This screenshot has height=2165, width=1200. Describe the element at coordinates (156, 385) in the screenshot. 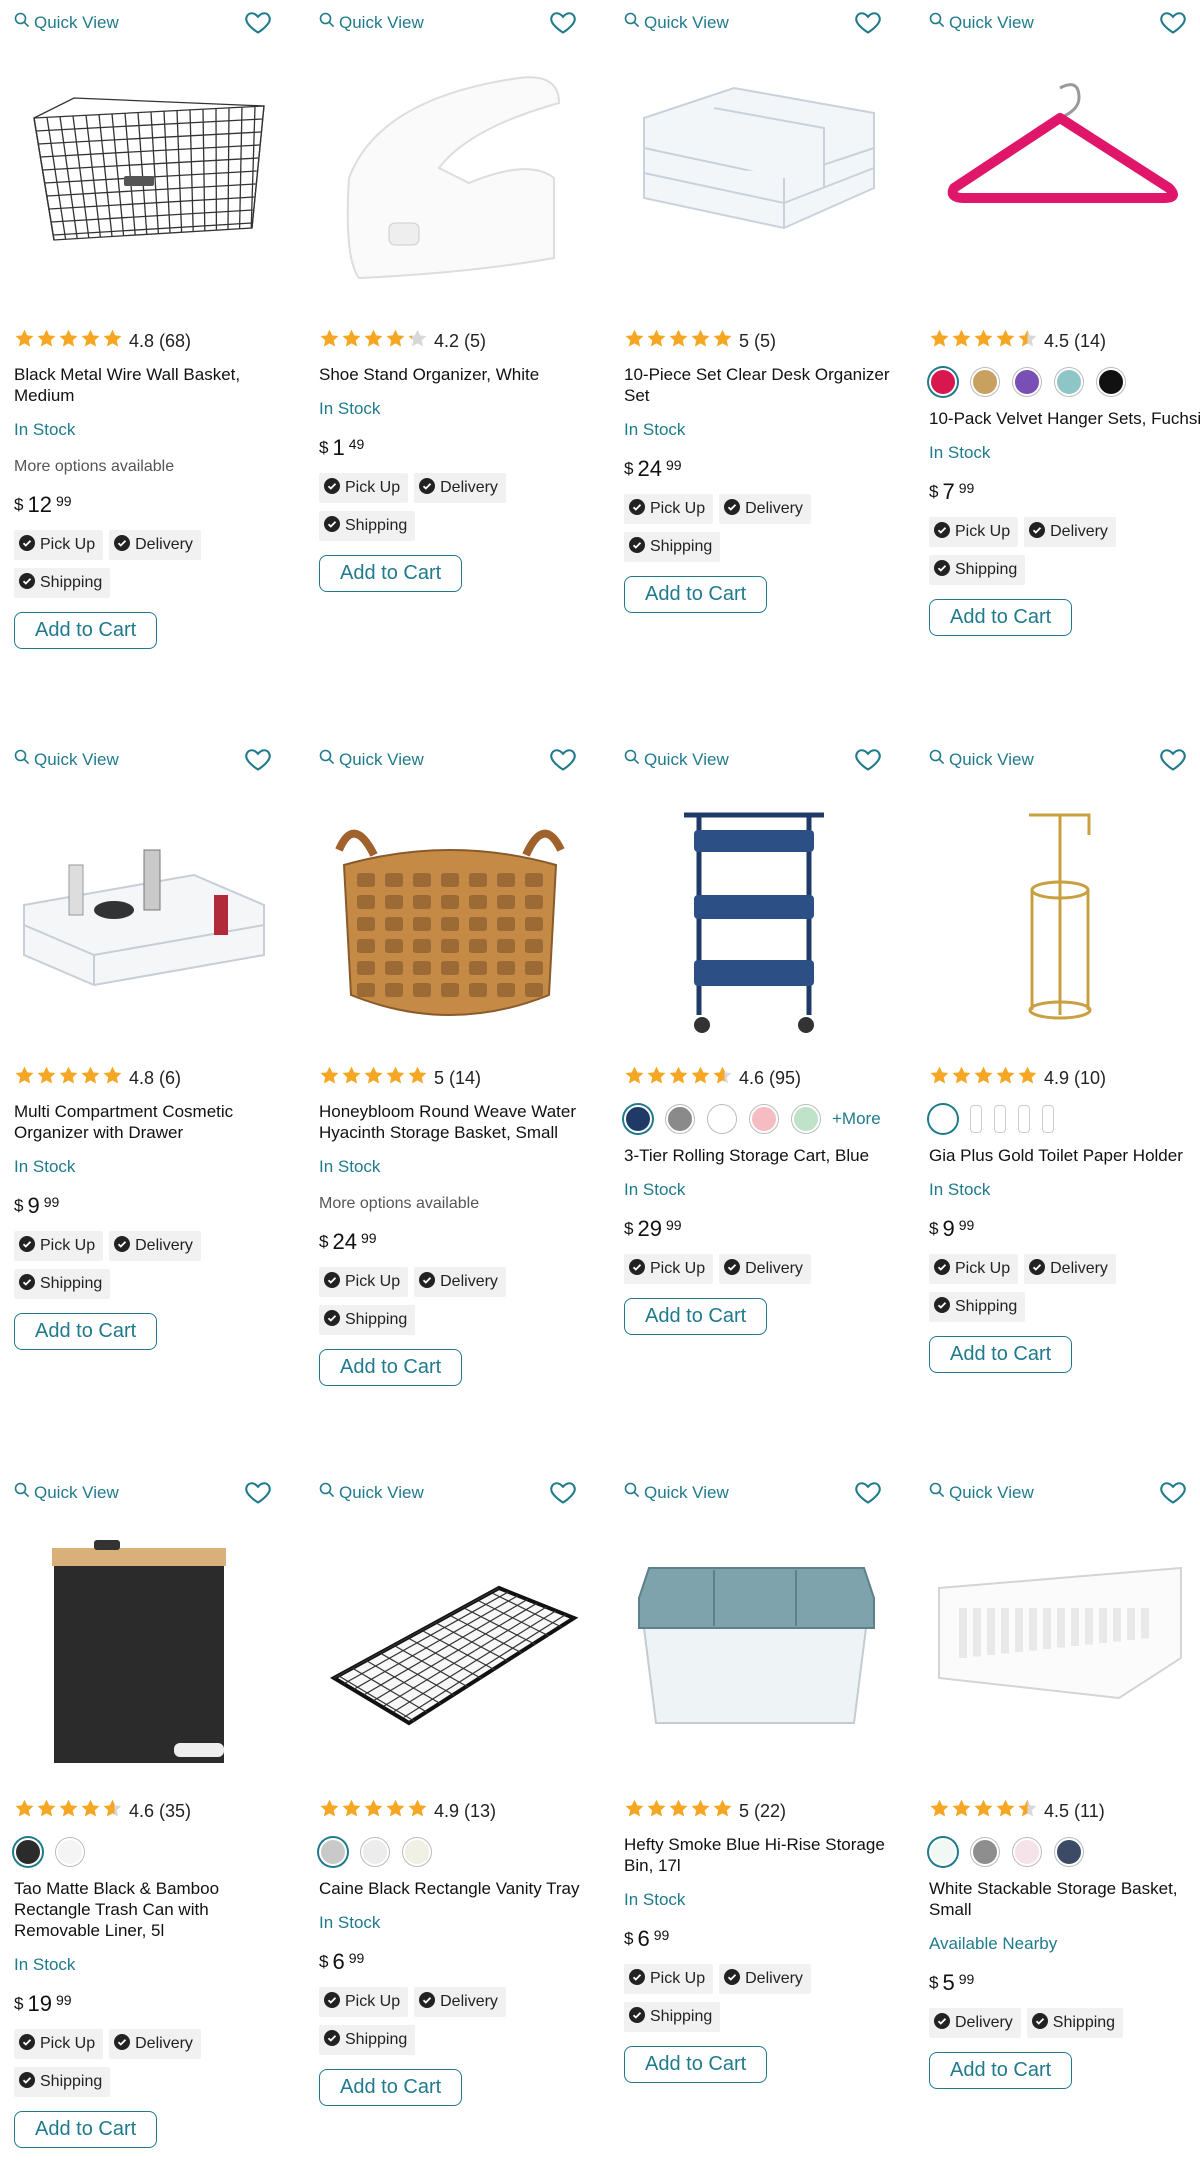

I see `product-name: Black Metal Wire Wall Basket, Medium` at that location.